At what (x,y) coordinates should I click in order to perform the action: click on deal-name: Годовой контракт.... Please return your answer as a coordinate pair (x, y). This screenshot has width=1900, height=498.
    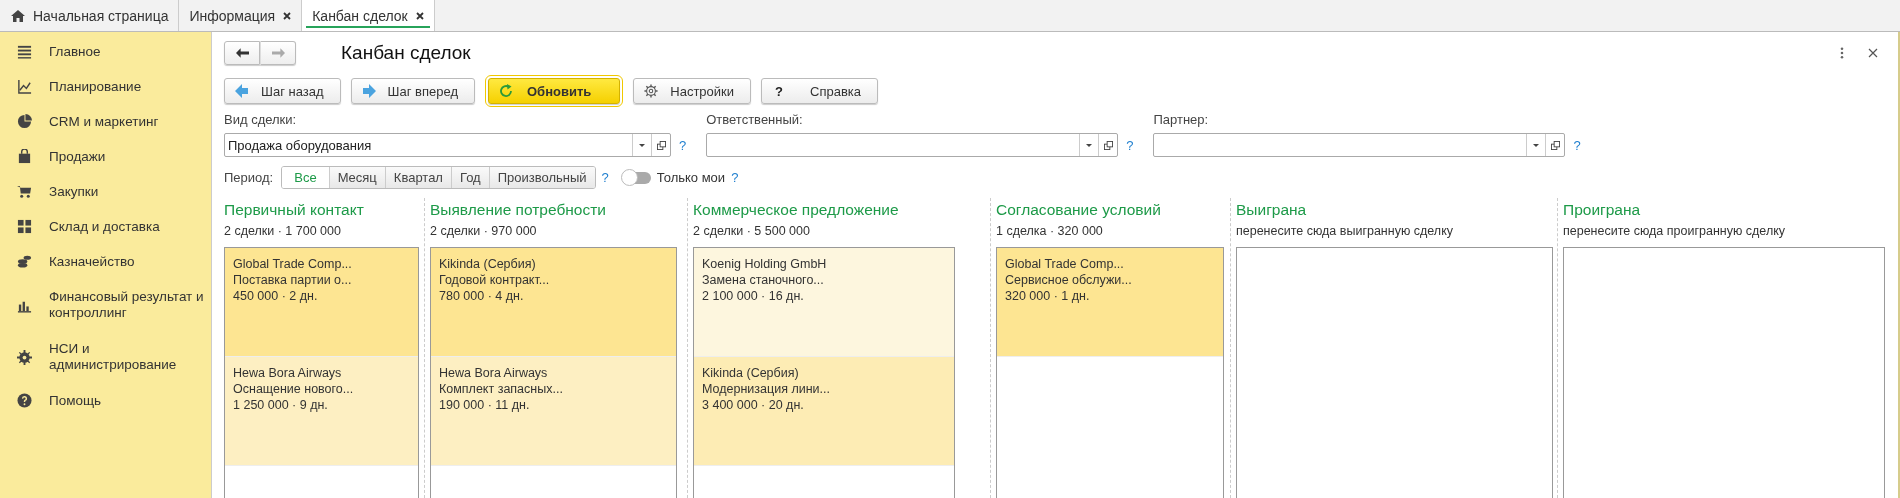
    Looking at the image, I should click on (495, 280).